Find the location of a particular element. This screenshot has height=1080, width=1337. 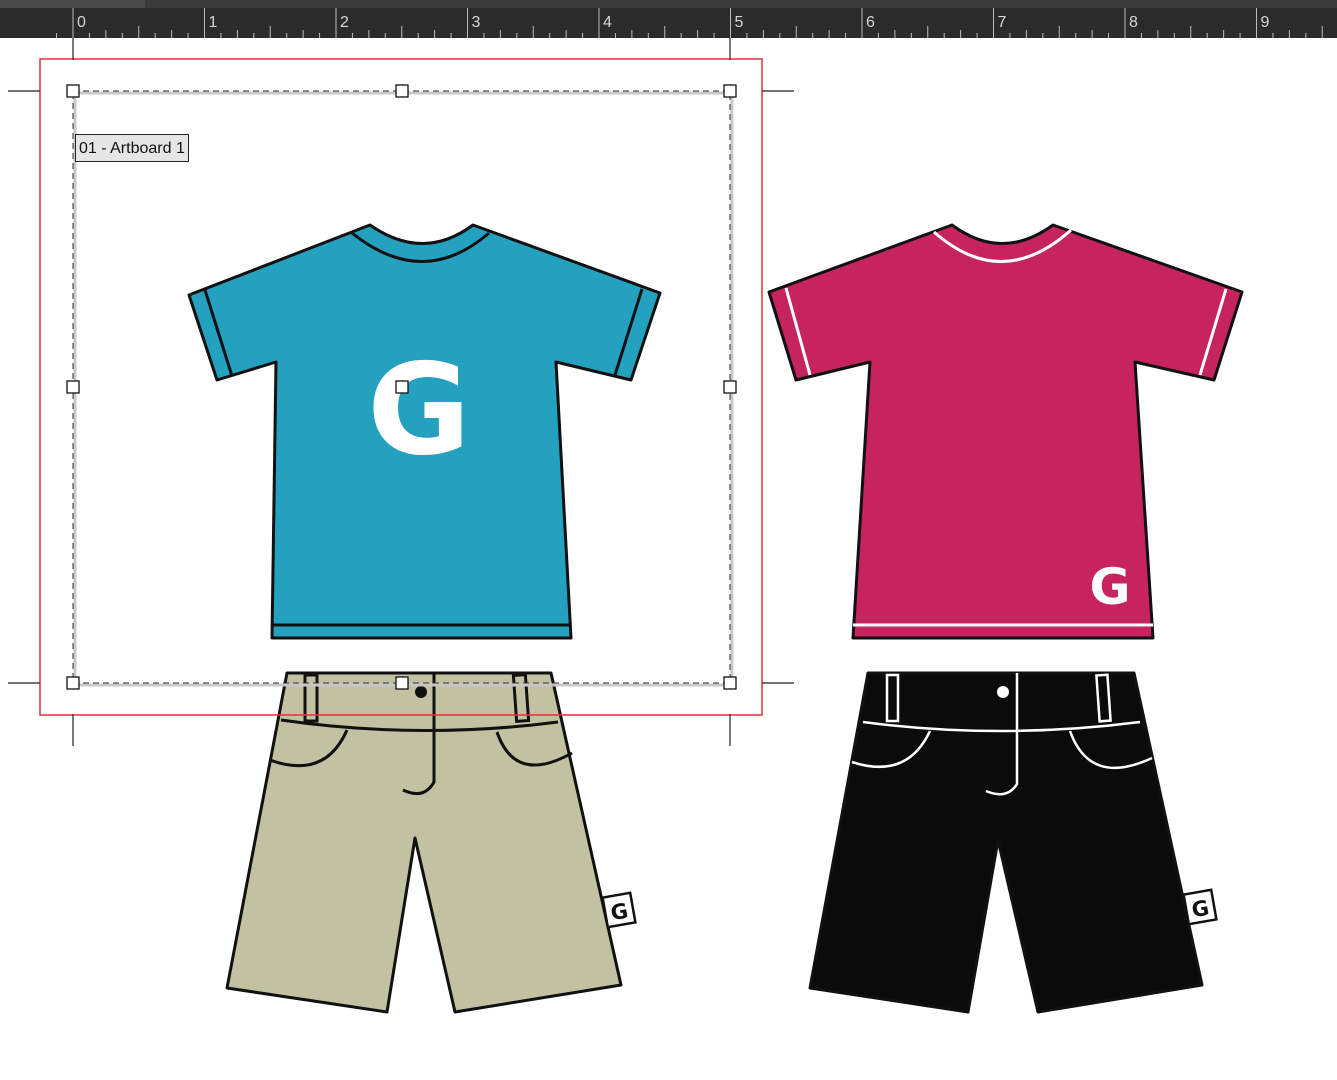

handle-bottom-center is located at coordinates (402, 683).